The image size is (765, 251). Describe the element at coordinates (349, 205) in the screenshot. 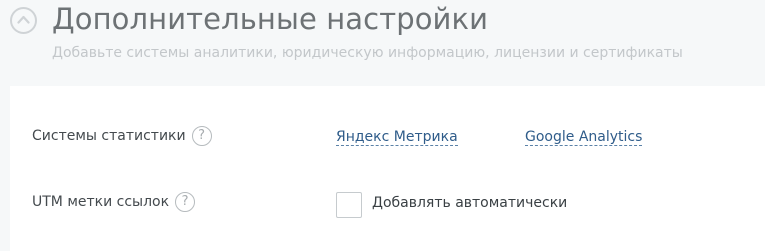

I see `auto-utm-checkbox` at that location.